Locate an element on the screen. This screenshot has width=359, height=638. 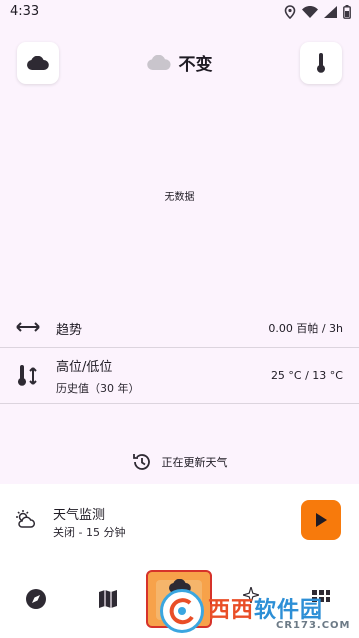
cloud-icon is located at coordinates (158, 62).